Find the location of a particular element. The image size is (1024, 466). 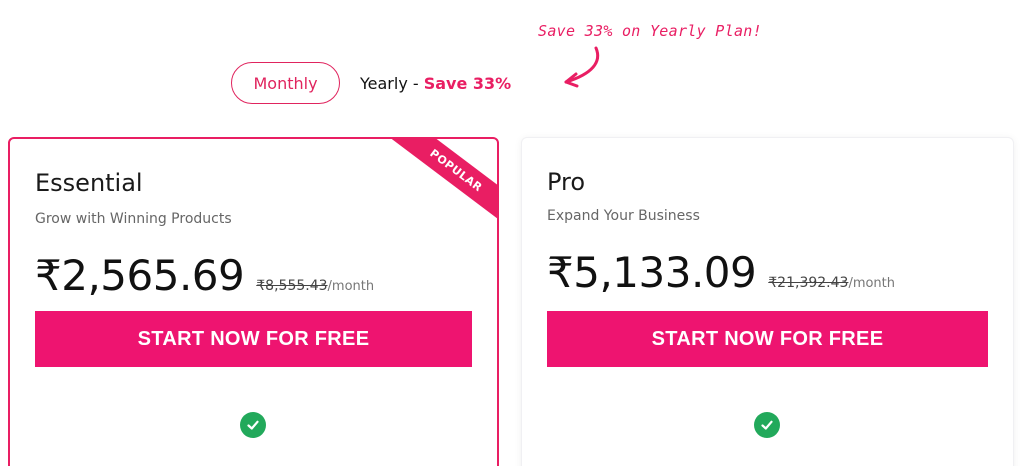

plan-subtitle: Grow with Winning Products is located at coordinates (133, 219).